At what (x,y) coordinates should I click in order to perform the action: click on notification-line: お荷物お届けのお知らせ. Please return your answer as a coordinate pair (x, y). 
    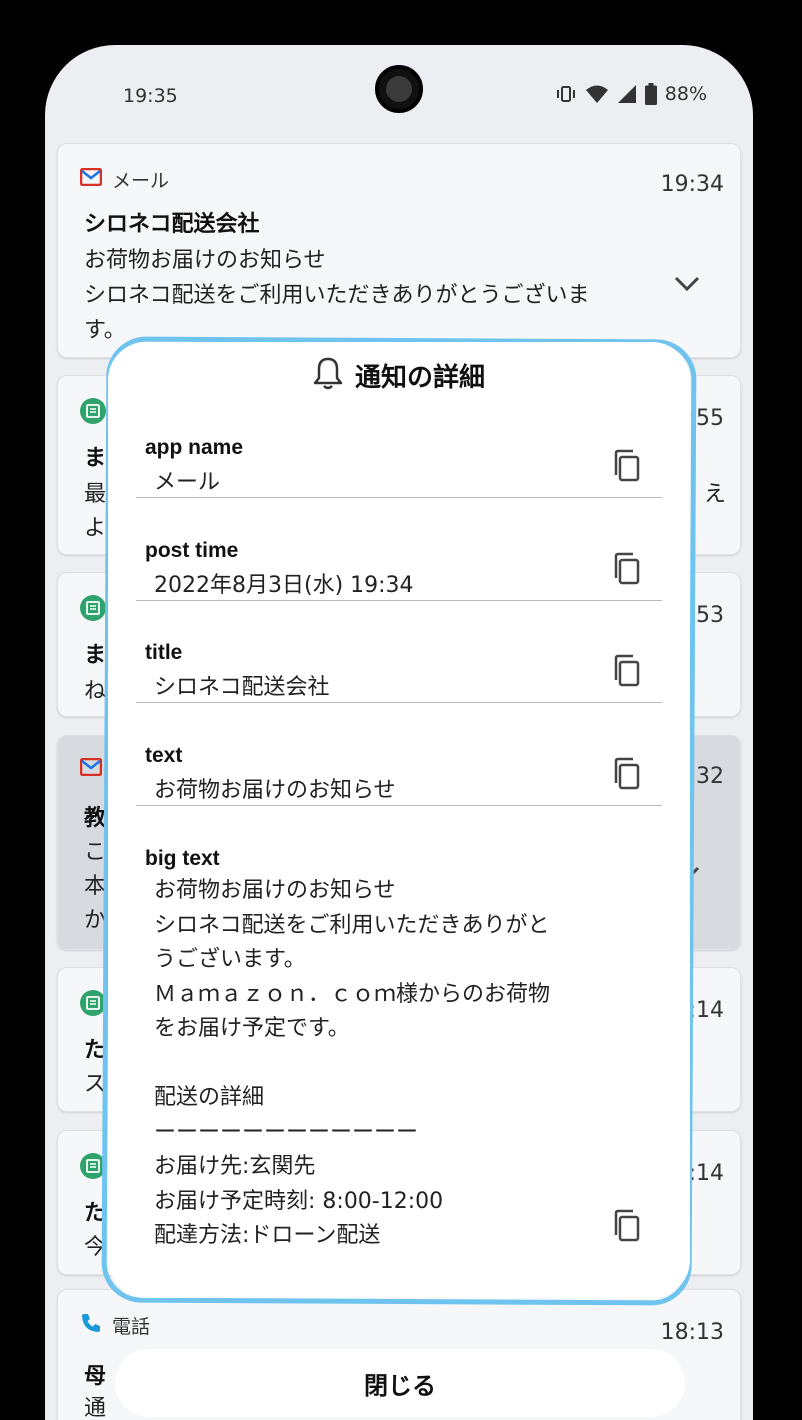
    Looking at the image, I should click on (205, 260).